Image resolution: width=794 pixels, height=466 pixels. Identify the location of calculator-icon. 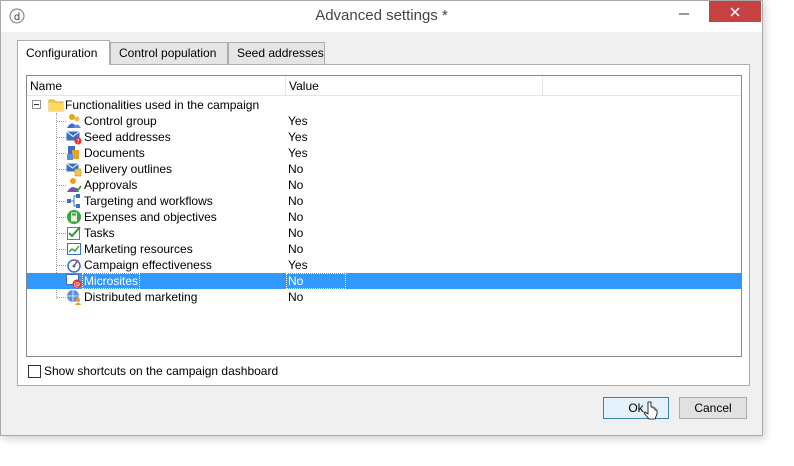
(74, 217).